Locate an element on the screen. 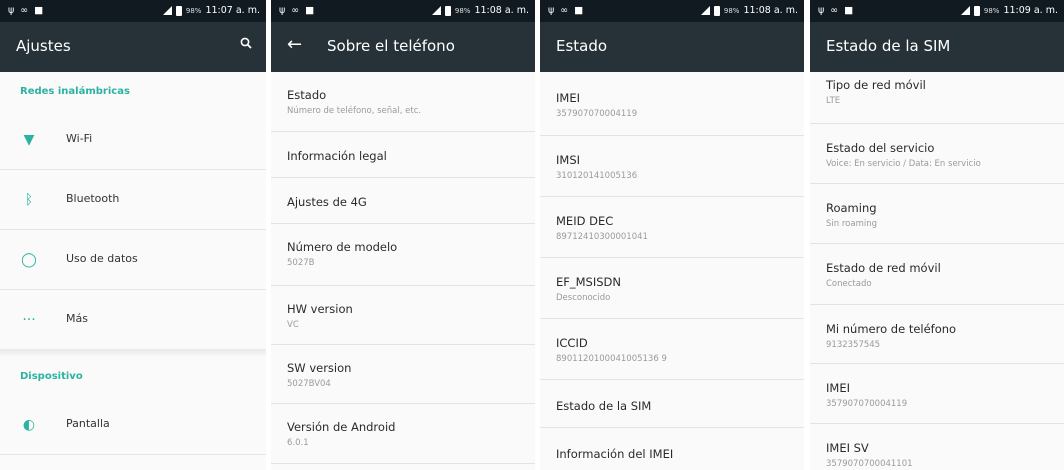 This screenshot has height=470, width=1064. list-item-meid: MEID DEC 89712410300001041 is located at coordinates (672, 227).